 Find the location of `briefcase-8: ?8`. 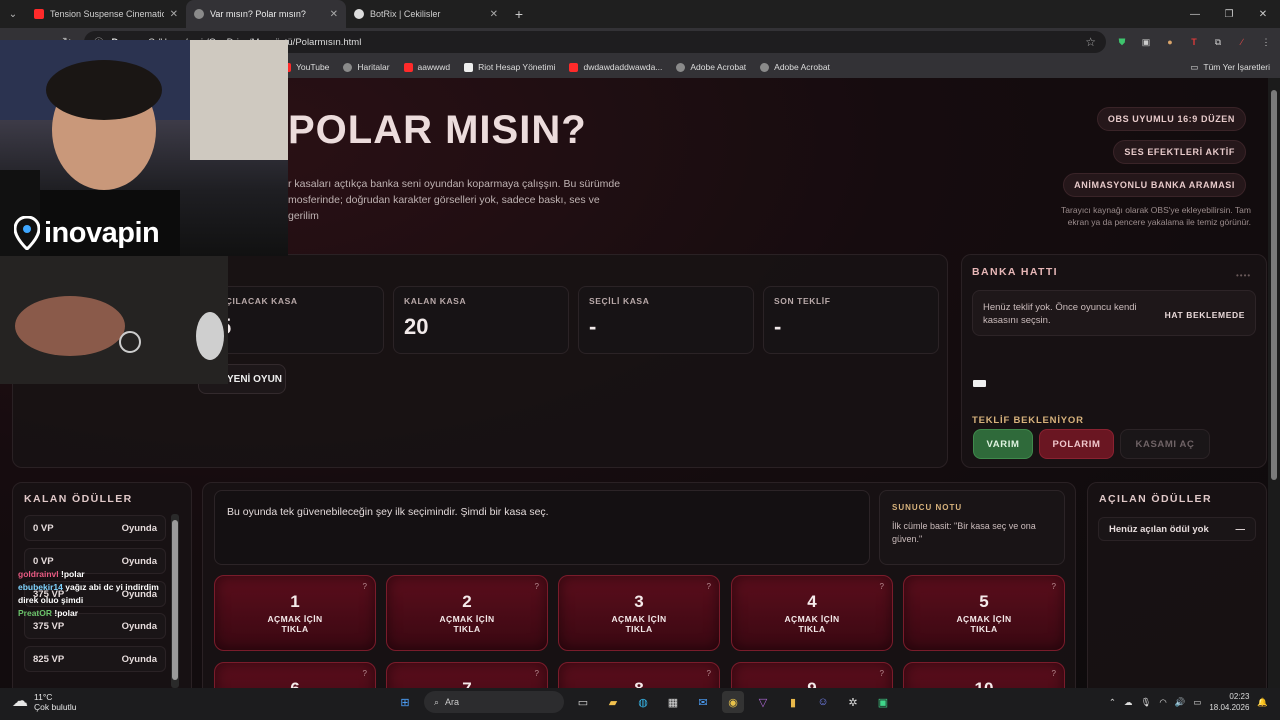

briefcase-8: ?8 is located at coordinates (639, 675).